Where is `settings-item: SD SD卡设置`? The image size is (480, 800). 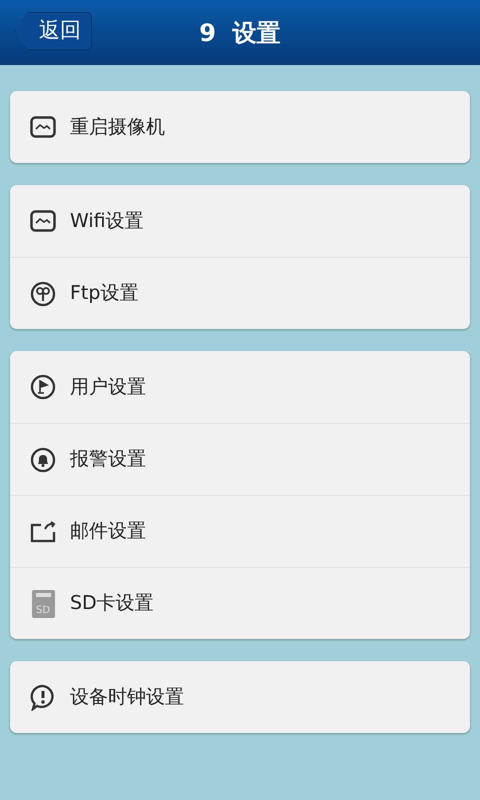
settings-item: SD SD卡设置 is located at coordinates (240, 603).